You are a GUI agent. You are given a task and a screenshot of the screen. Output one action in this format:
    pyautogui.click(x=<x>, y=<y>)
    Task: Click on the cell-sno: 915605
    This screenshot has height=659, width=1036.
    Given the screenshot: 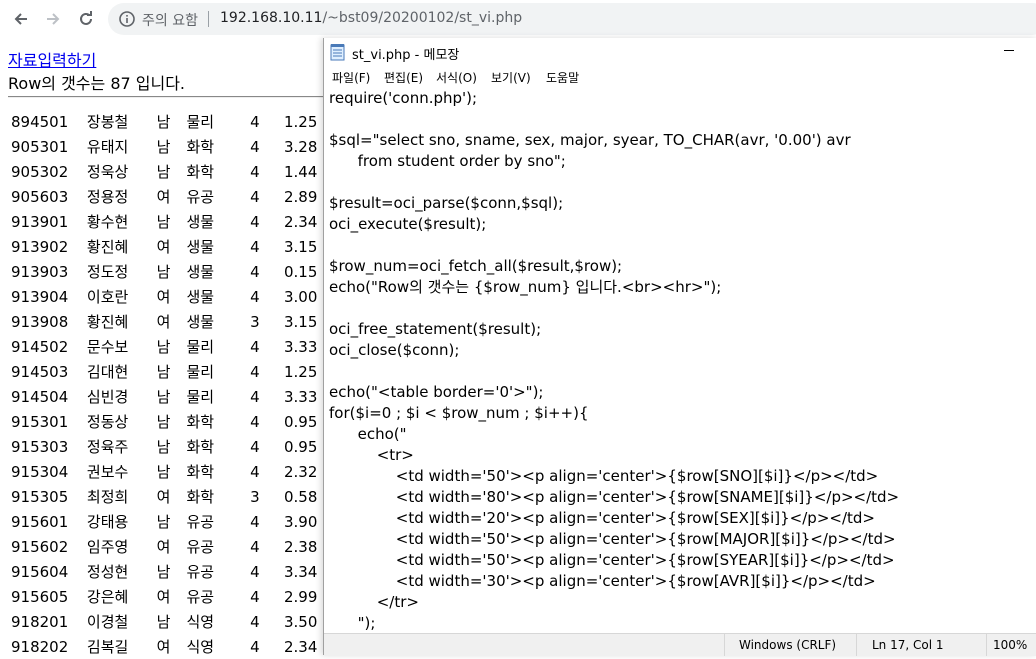 What is the action you would take?
    pyautogui.click(x=40, y=596)
    